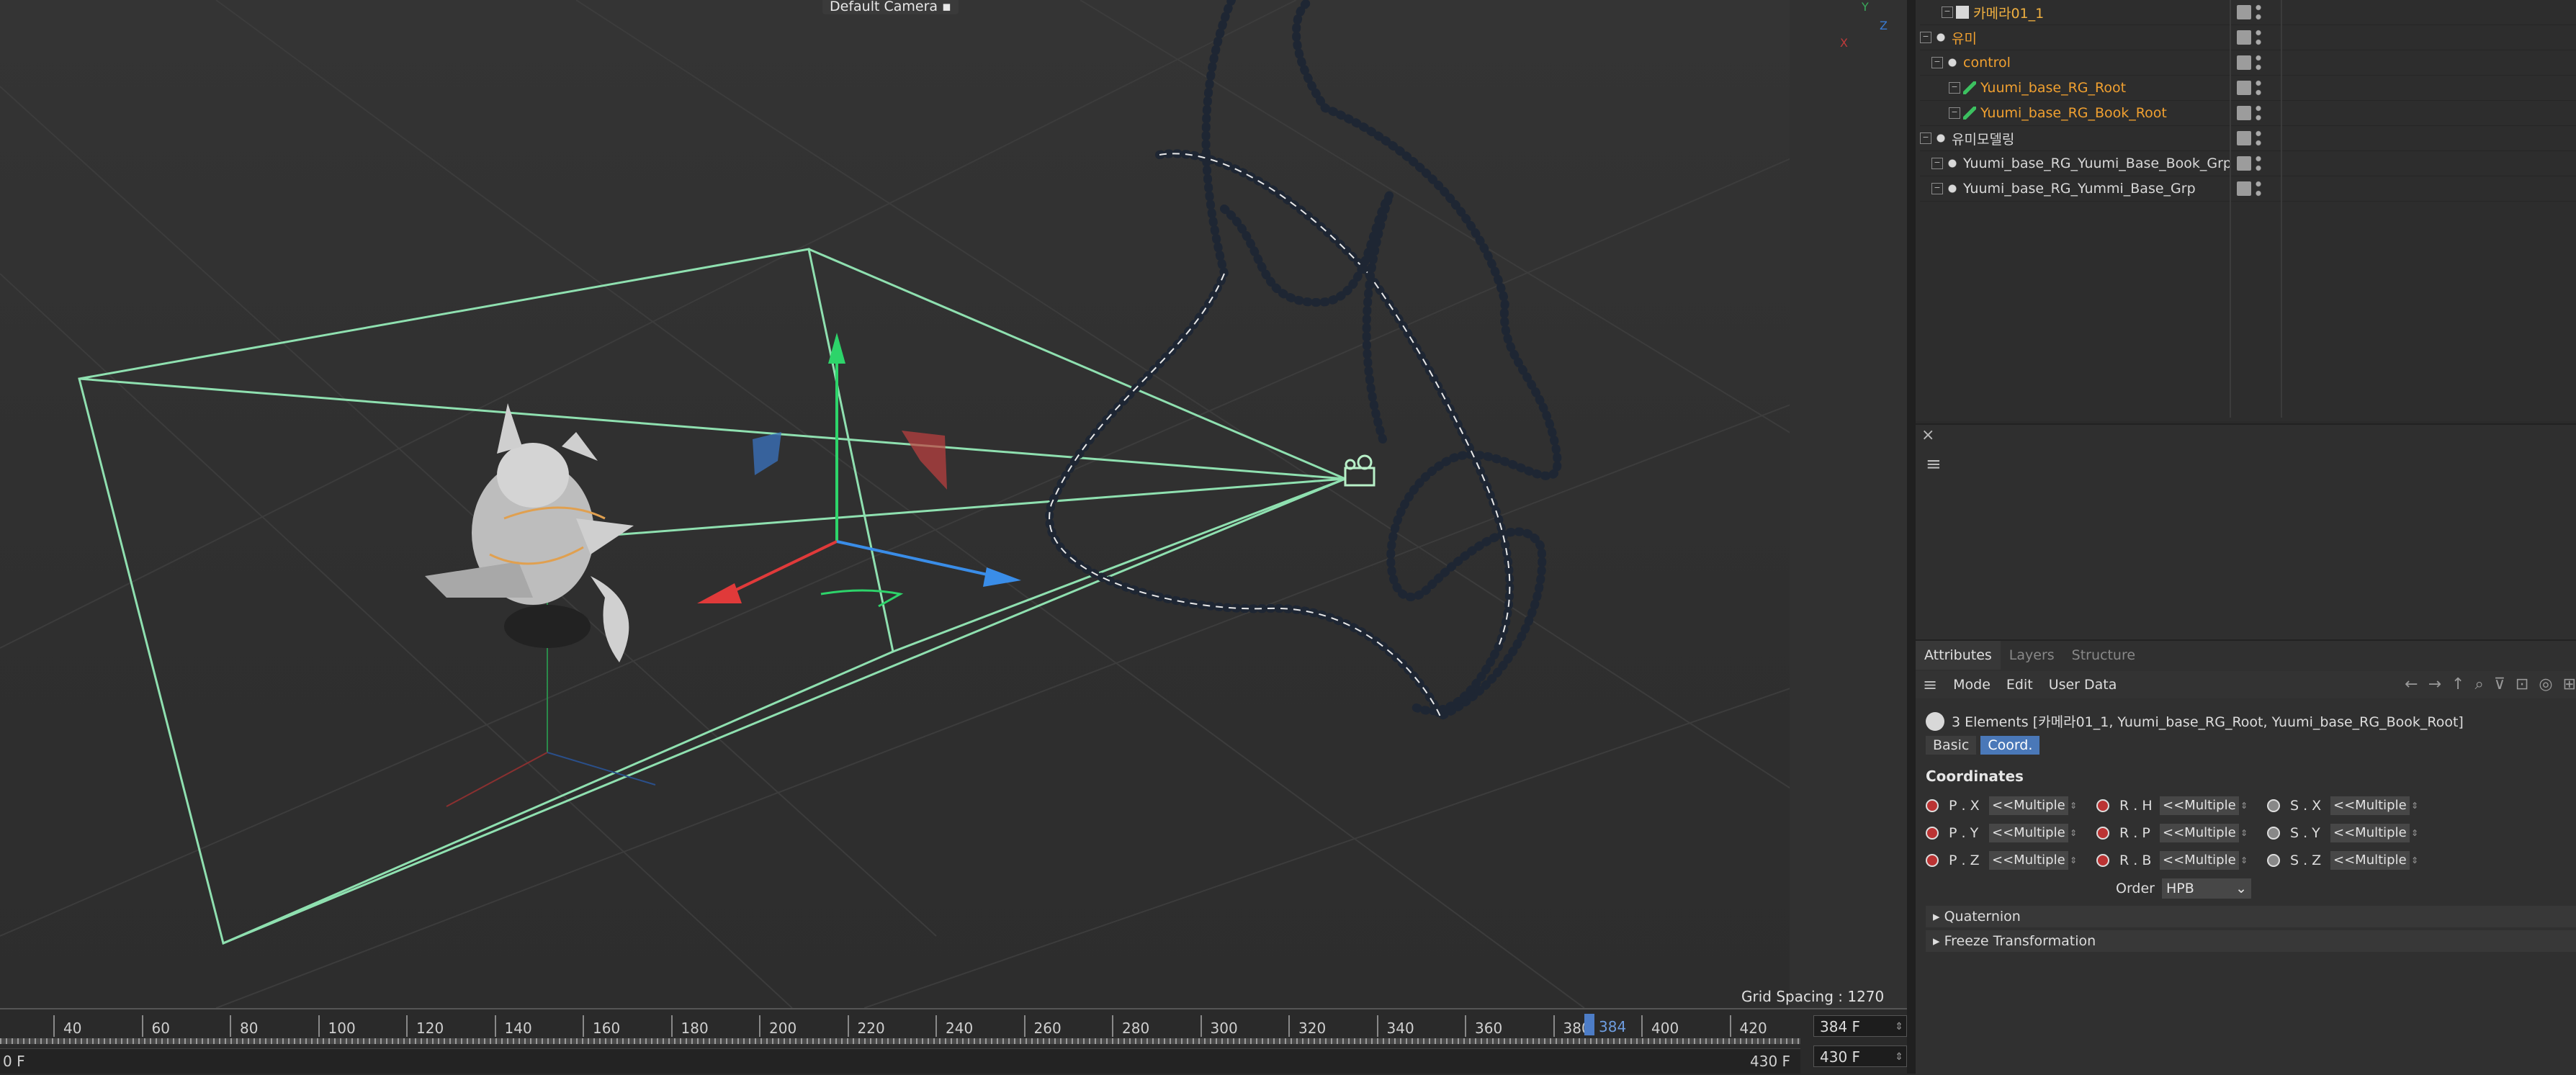 This screenshot has height=1075, width=2576. What do you see at coordinates (529, 532) in the screenshot?
I see `character-model` at bounding box center [529, 532].